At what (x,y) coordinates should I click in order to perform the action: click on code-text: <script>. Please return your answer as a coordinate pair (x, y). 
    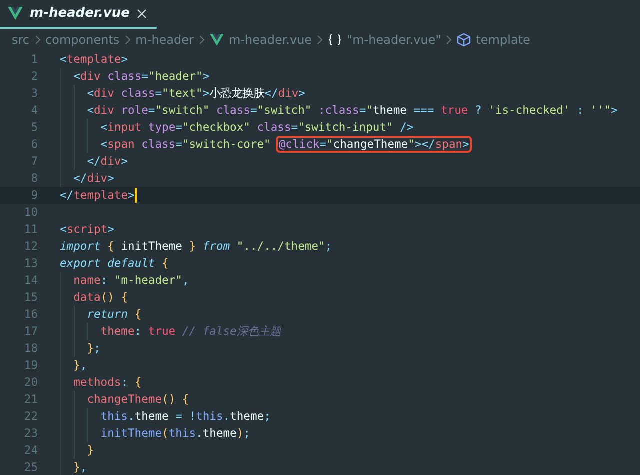
    Looking at the image, I should click on (87, 229).